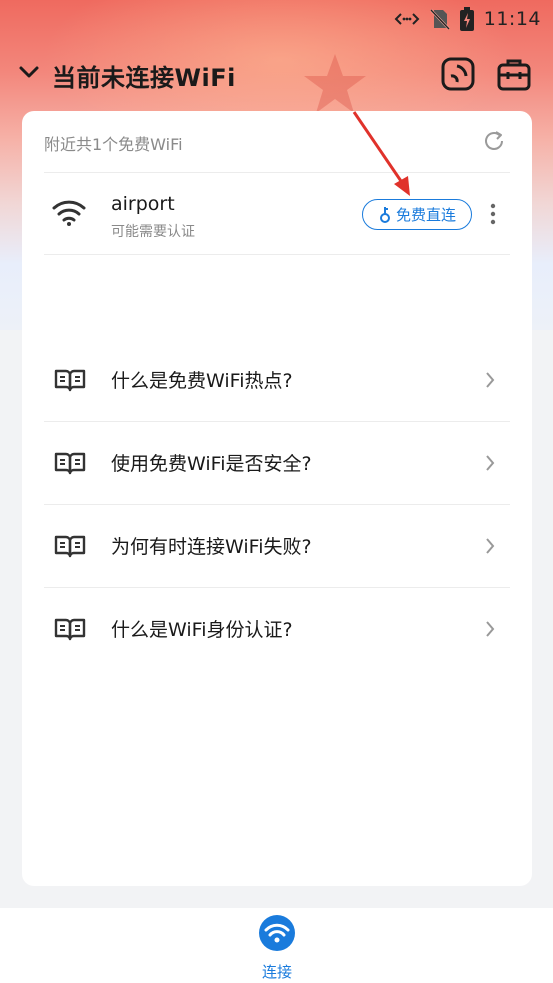 The height and width of the screenshot is (983, 553). I want to click on wifi-signal-icon, so click(69, 215).